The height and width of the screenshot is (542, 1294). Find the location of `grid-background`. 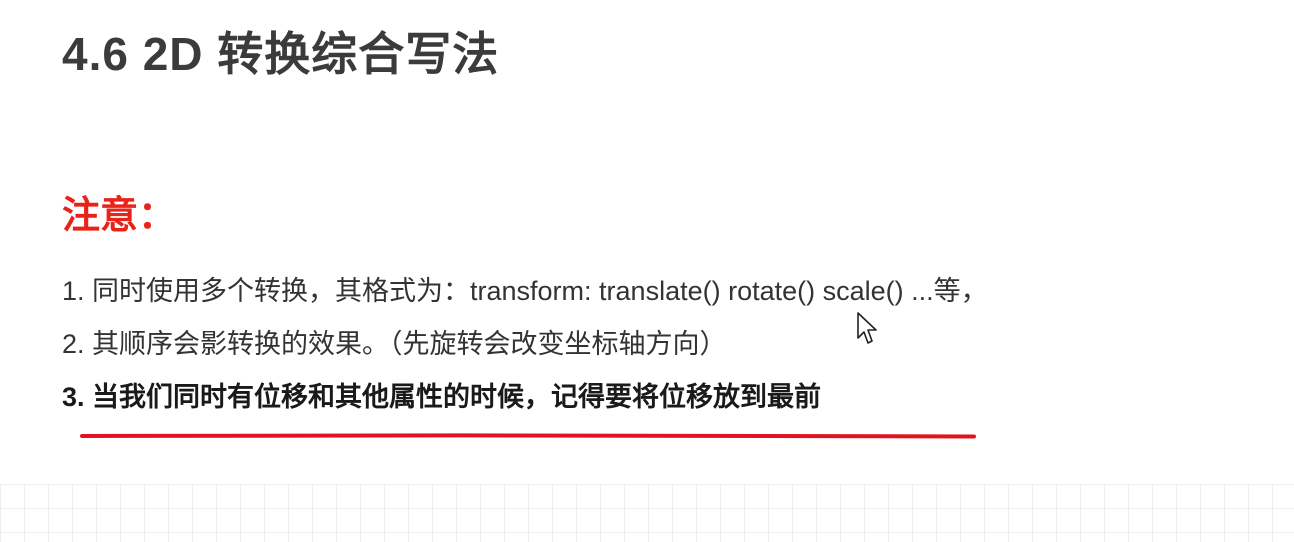

grid-background is located at coordinates (647, 513).